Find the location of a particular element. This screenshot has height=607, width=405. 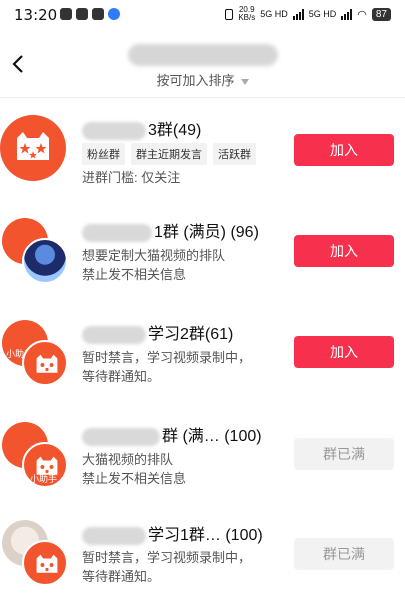

group-name: 群 (满… (100) is located at coordinates (172, 434).